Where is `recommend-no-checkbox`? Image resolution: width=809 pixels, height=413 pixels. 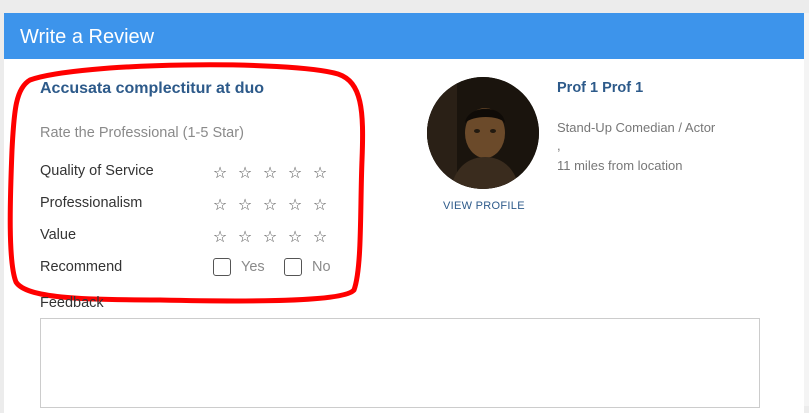 recommend-no-checkbox is located at coordinates (293, 267).